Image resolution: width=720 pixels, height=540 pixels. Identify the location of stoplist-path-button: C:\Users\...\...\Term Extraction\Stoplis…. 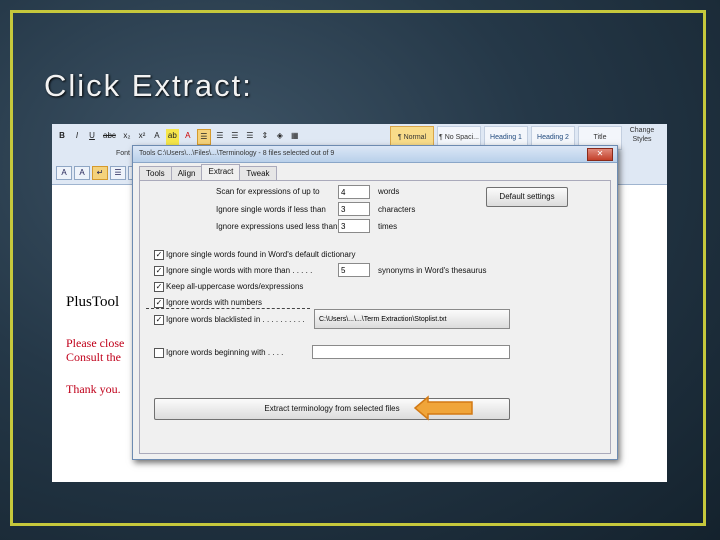
(412, 319).